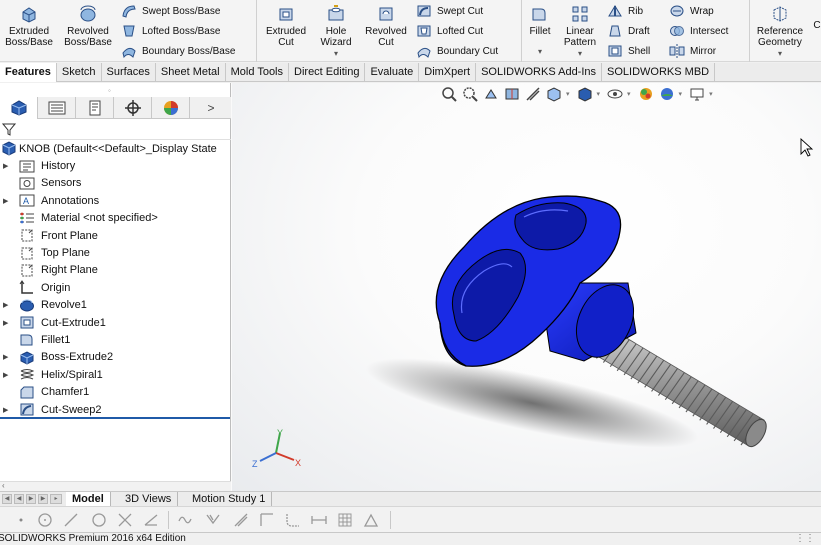 The width and height of the screenshot is (821, 545). I want to click on linear-pattern-button: Linear Pattern ▾, so click(580, 31).